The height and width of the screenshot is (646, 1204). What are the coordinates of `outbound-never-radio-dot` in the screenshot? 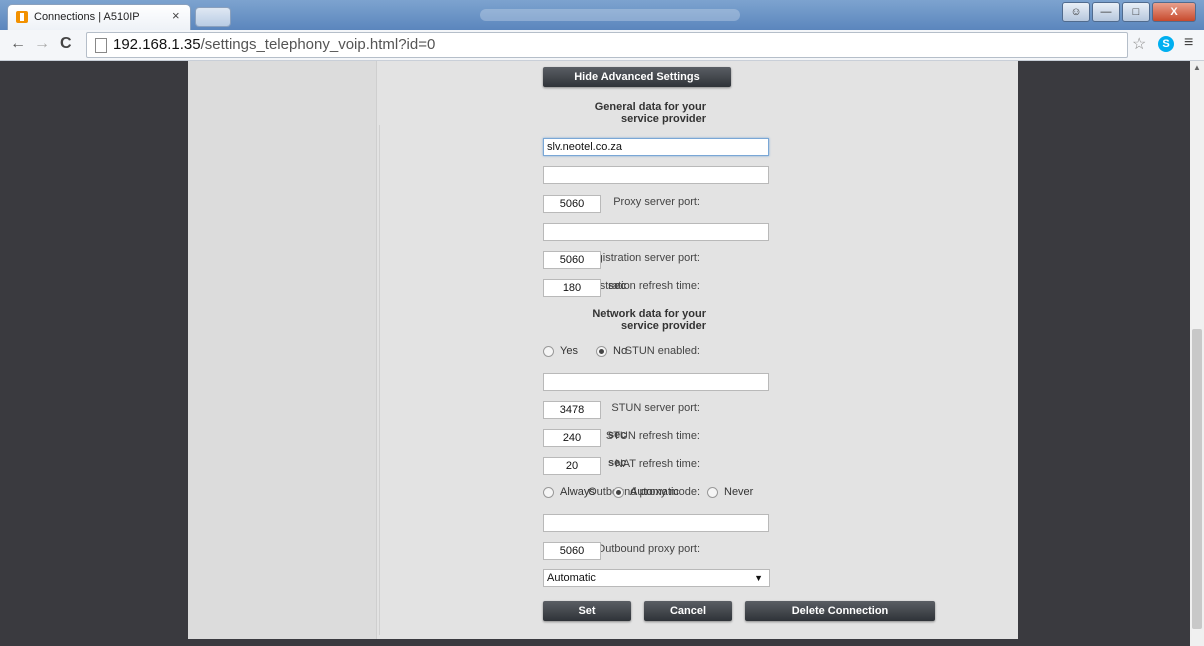 It's located at (712, 492).